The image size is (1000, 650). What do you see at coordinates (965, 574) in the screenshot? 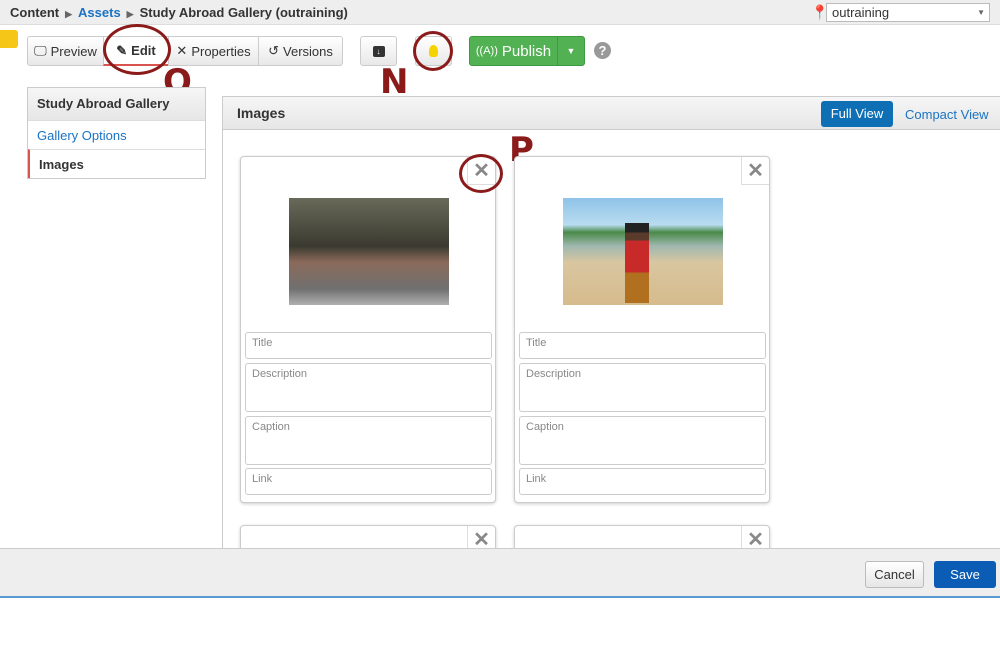
I see `save-button: Save` at bounding box center [965, 574].